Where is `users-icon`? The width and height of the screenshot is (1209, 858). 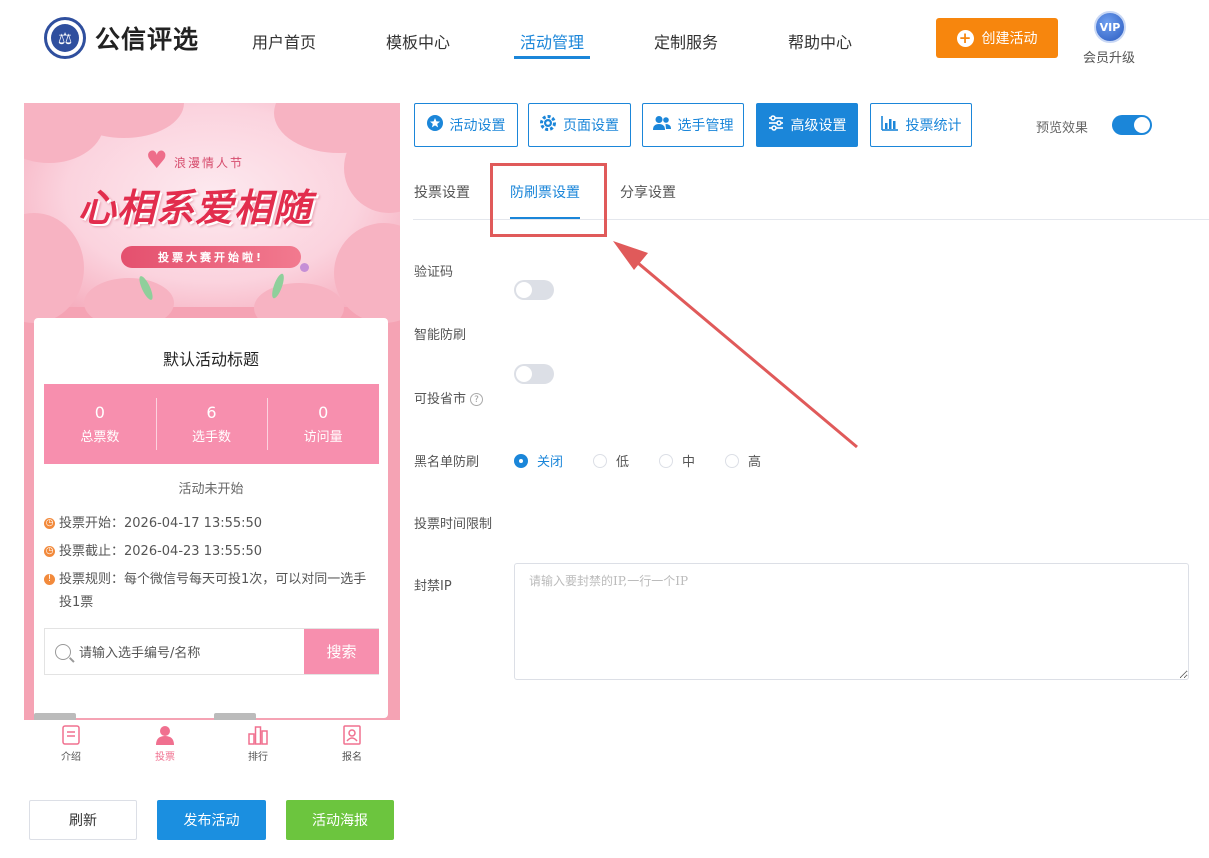 users-icon is located at coordinates (661, 125).